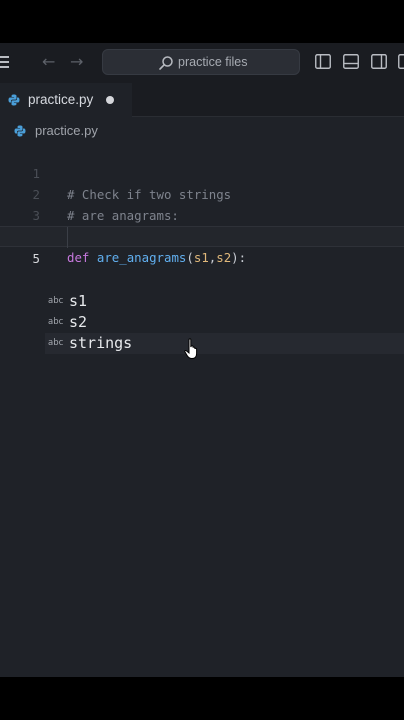  What do you see at coordinates (61, 99) in the screenshot?
I see `tab-label: practice.py` at bounding box center [61, 99].